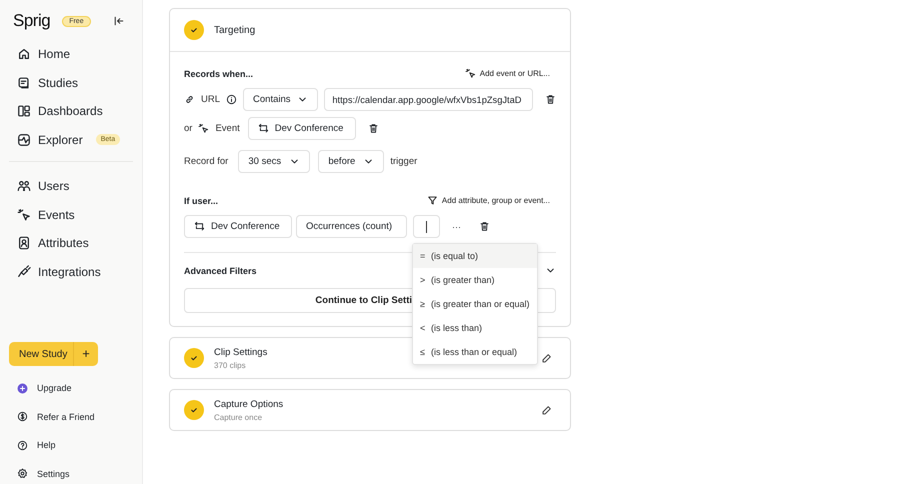  Describe the element at coordinates (475, 328) in the screenshot. I see `menu-item: < (is less than)` at that location.